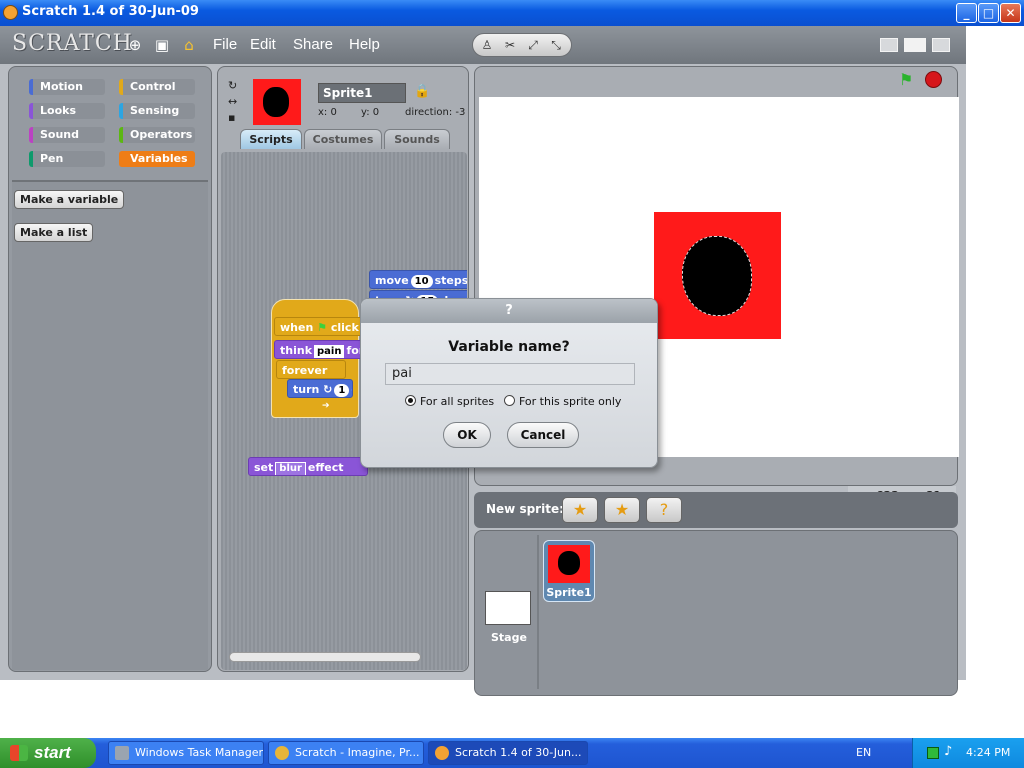 The width and height of the screenshot is (1024, 768). Describe the element at coordinates (225, 44) in the screenshot. I see `menu-file: File` at that location.